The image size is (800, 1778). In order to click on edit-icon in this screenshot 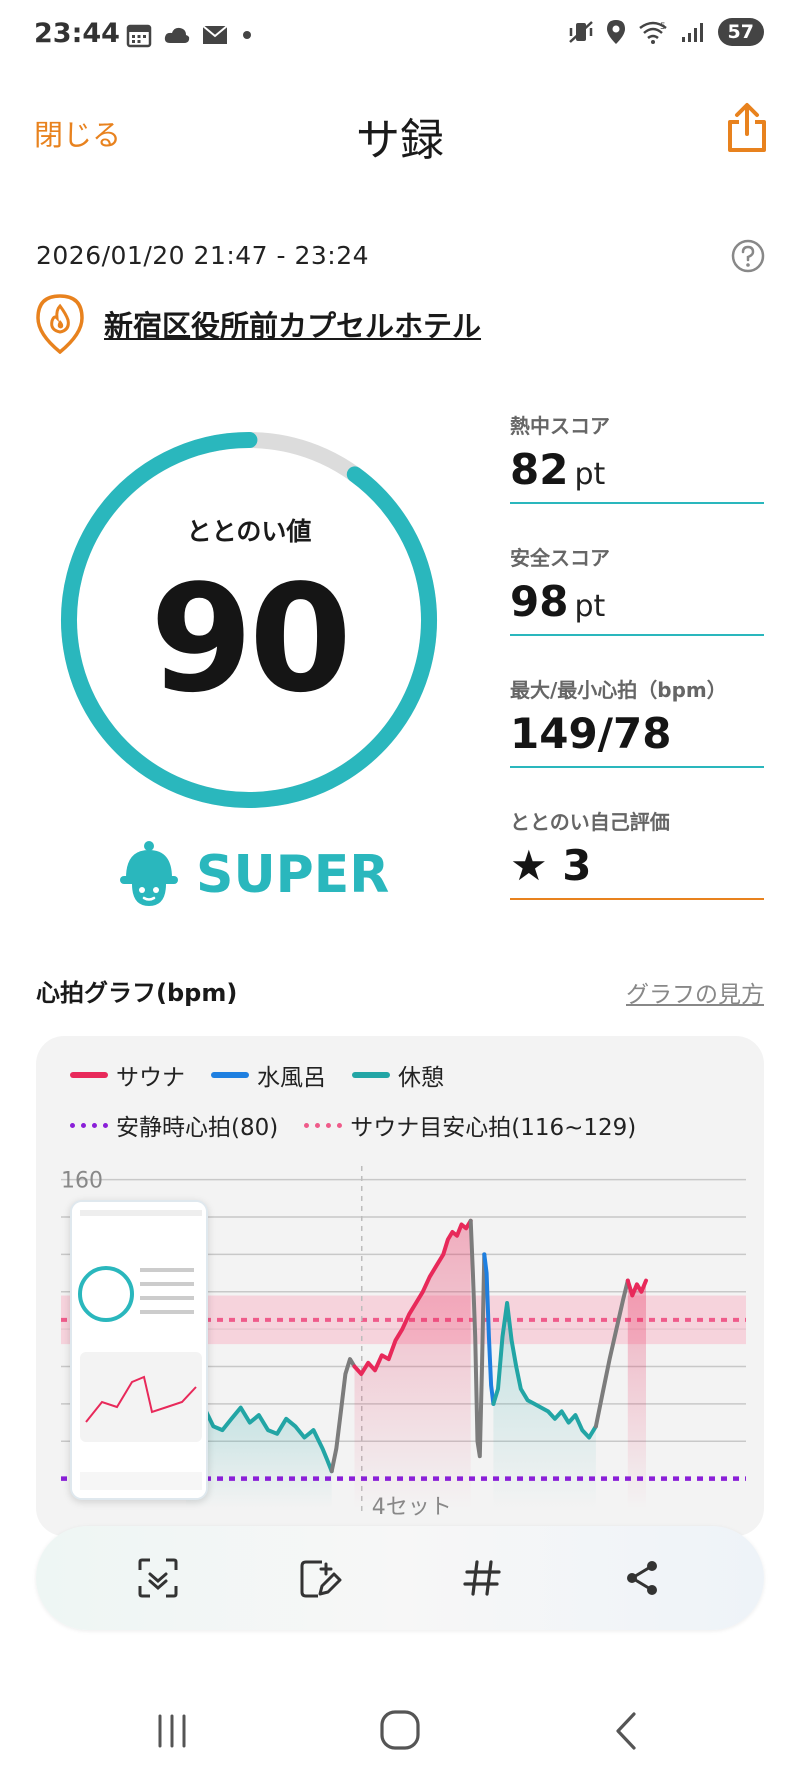, I will do `click(321, 1579)`.